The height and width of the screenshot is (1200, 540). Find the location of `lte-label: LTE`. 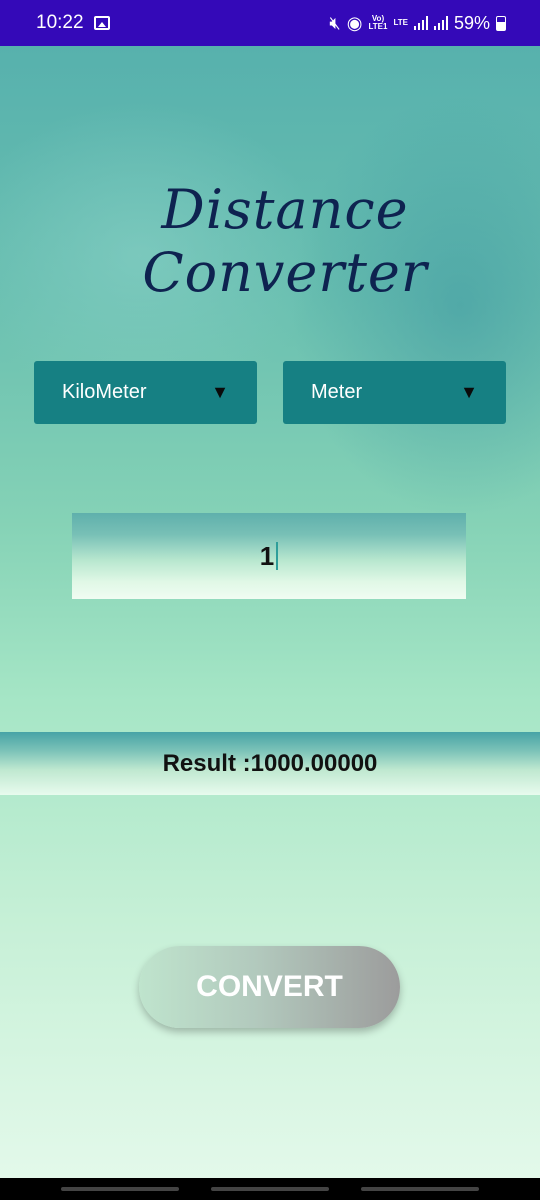

lte-label: LTE is located at coordinates (400, 22).